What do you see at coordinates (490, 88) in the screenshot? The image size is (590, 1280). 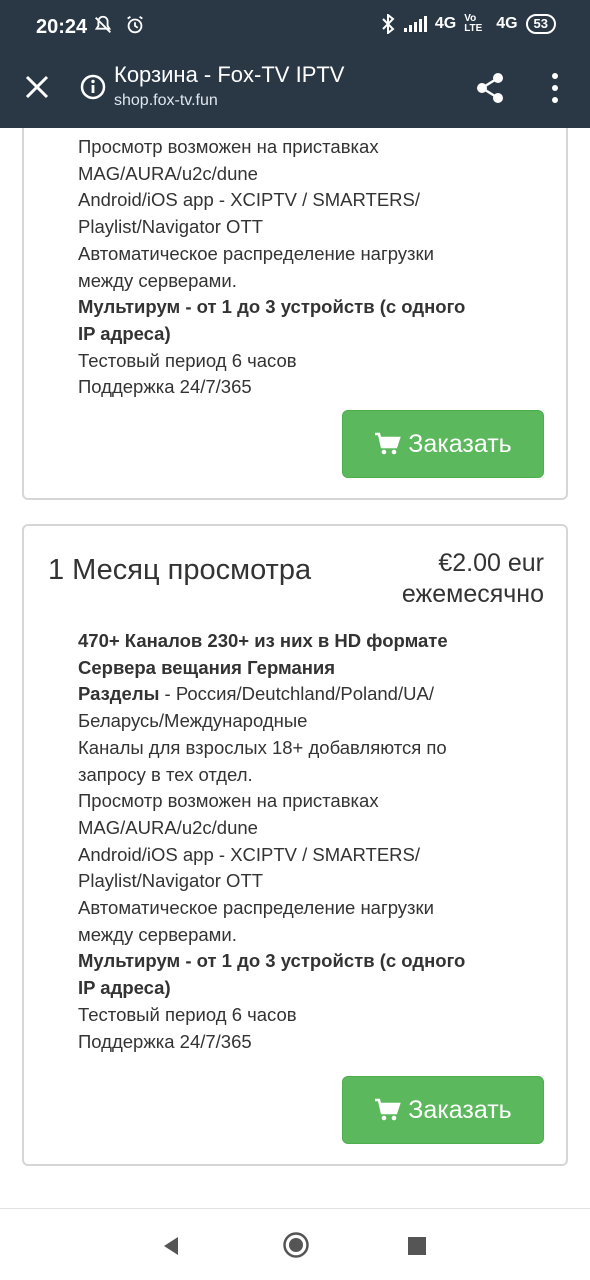 I see `share-icon` at bounding box center [490, 88].